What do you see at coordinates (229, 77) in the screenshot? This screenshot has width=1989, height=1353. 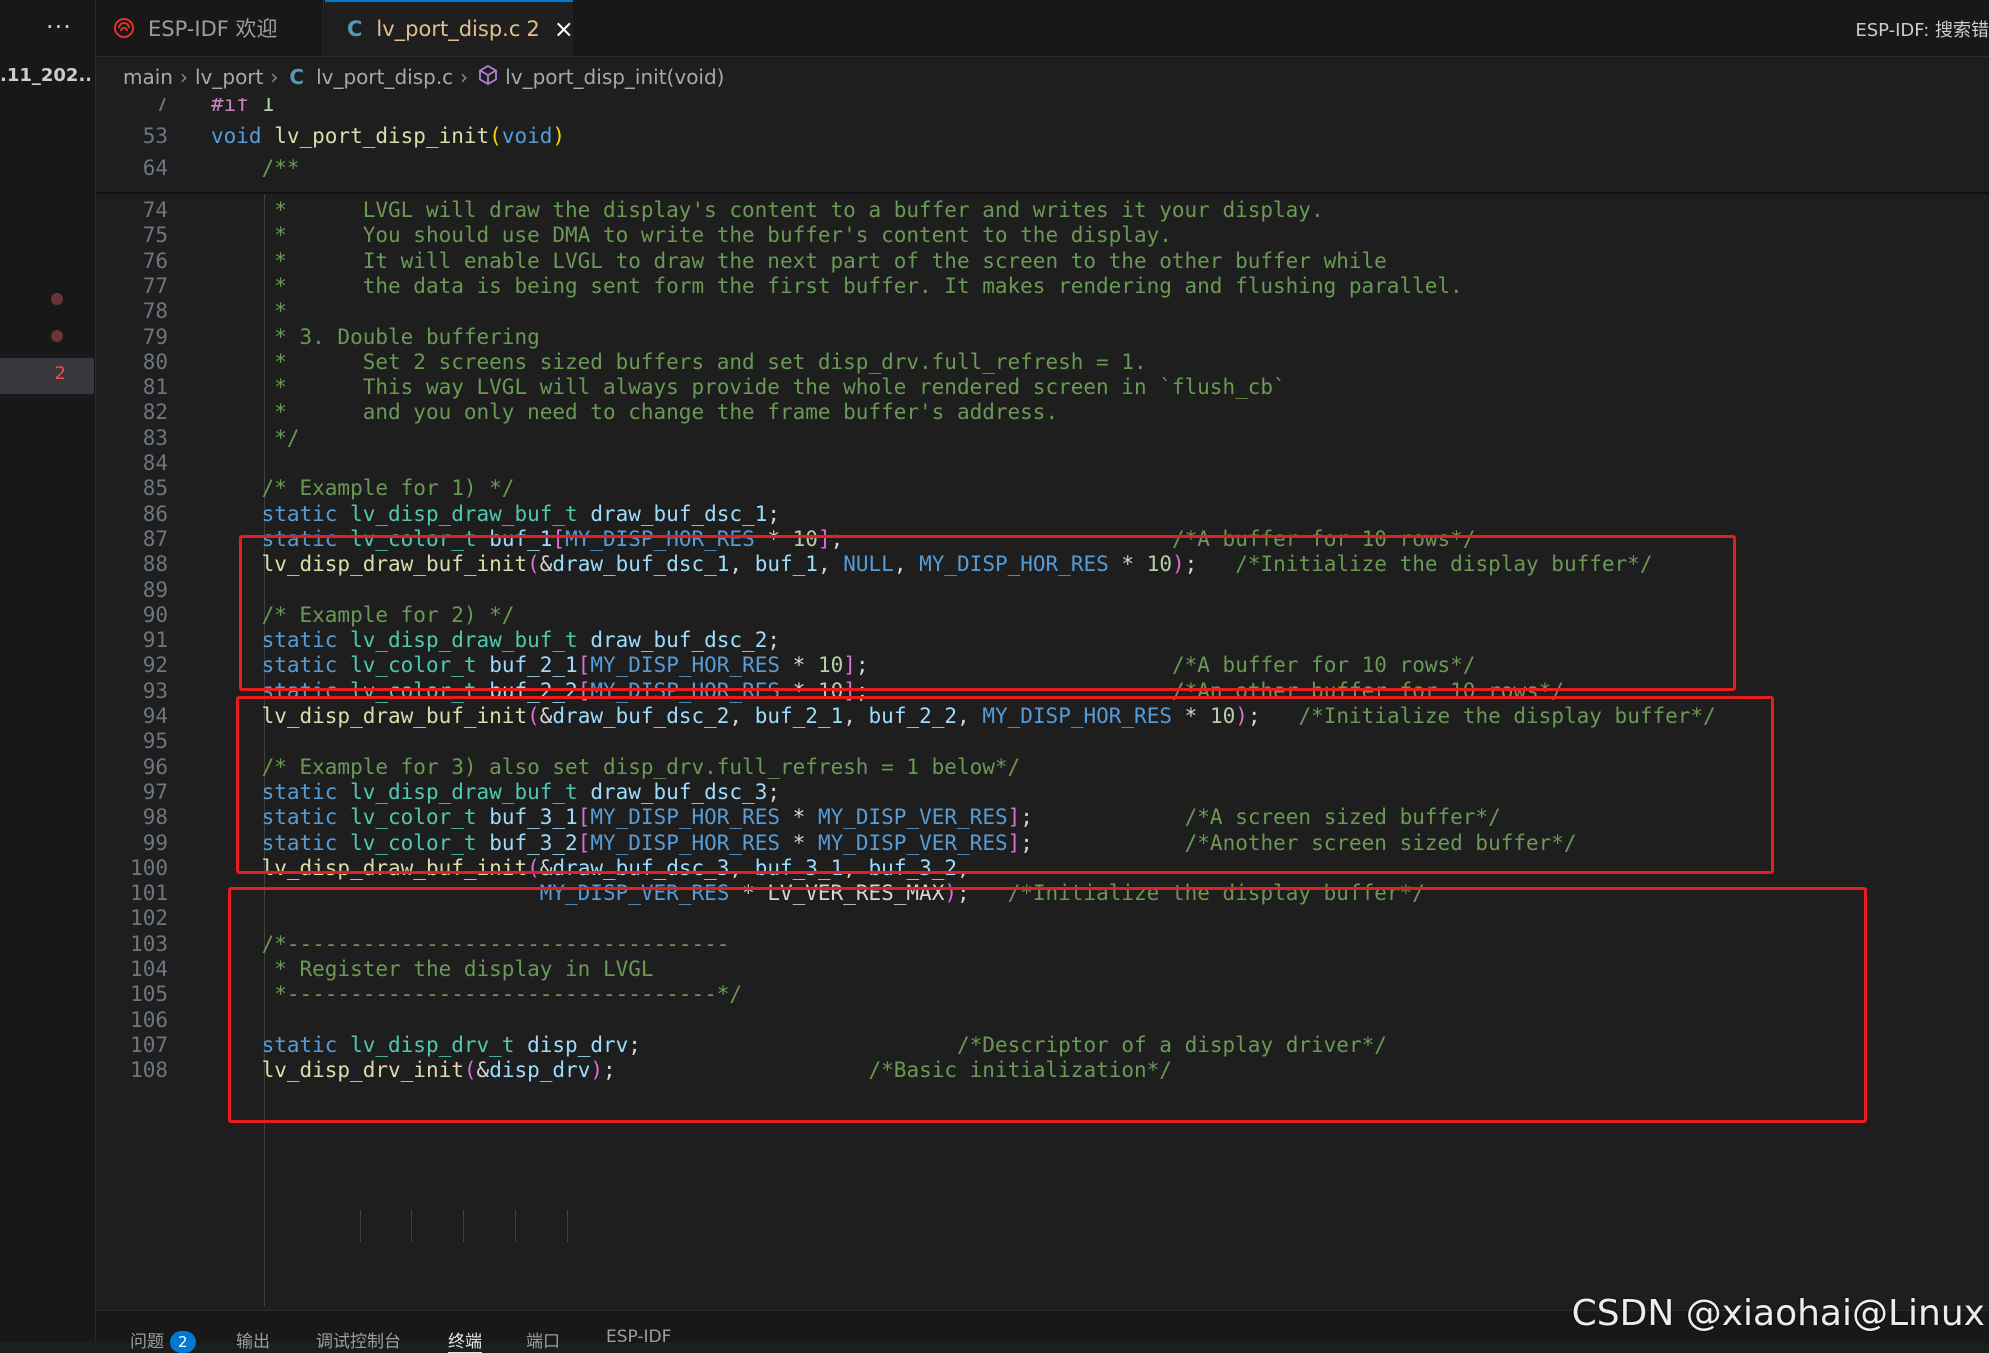 I see `breadcrumb-item: lv_port` at bounding box center [229, 77].